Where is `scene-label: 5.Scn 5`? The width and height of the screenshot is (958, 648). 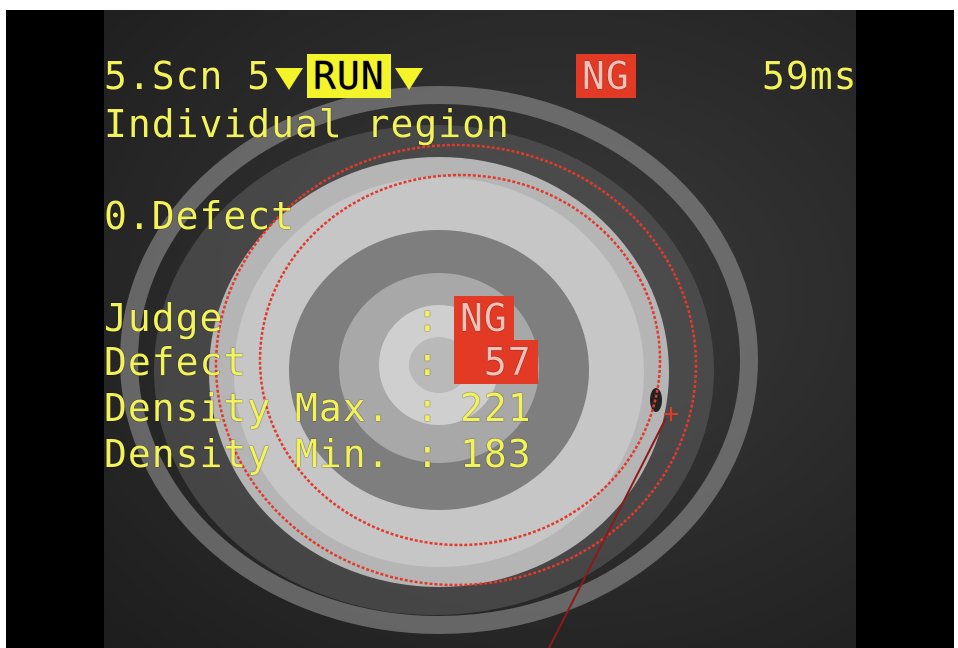 scene-label: 5.Scn 5 is located at coordinates (188, 76).